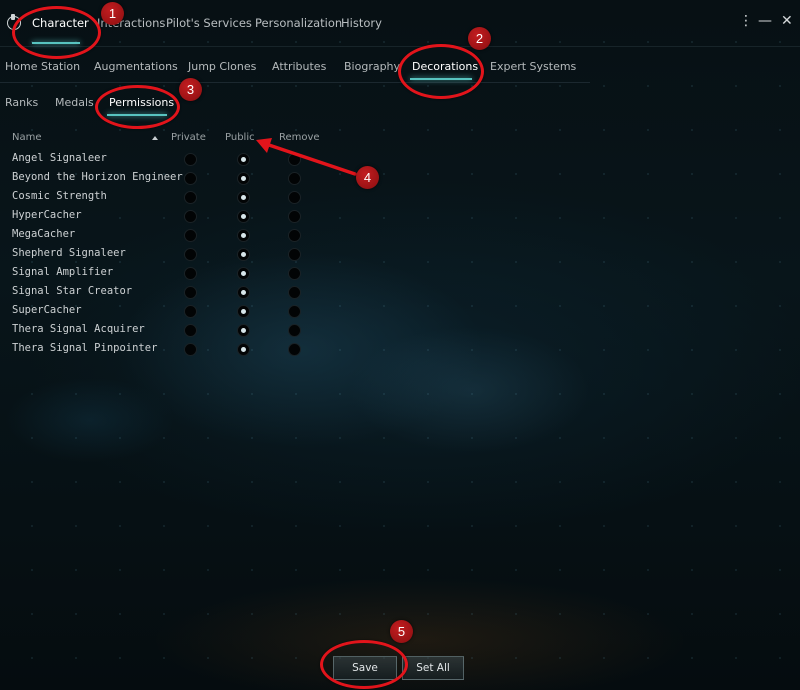 The width and height of the screenshot is (800, 690). Describe the element at coordinates (59, 196) in the screenshot. I see `decoration-name: Cosmic Strength` at that location.